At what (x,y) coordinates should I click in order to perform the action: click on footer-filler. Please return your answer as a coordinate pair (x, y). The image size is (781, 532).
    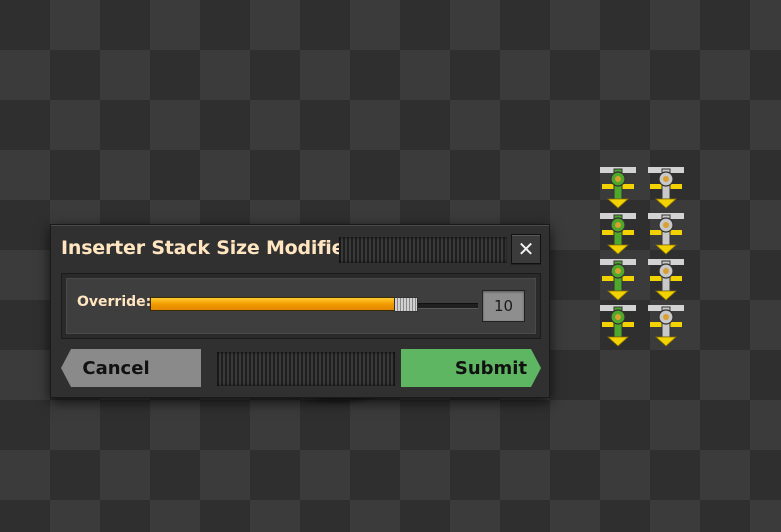
    Looking at the image, I should click on (306, 369).